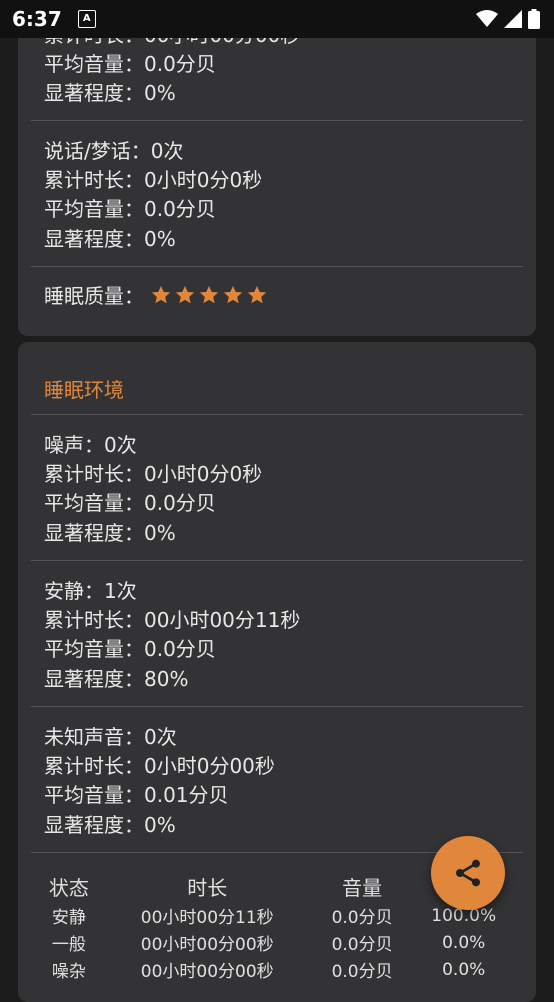 The width and height of the screenshot is (554, 1002). I want to click on col-header-state: 状态, so click(68, 887).